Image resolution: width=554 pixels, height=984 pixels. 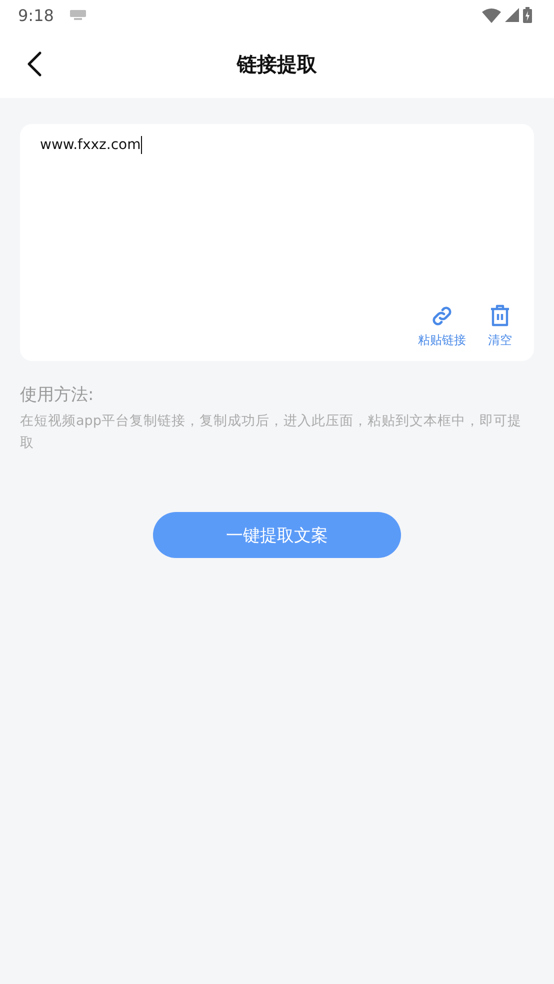 I want to click on instructions-text: 在短视频app平台复制链接，复制成功后，进入此压面，粘贴到文本框中，即可提取, so click(x=271, y=432).